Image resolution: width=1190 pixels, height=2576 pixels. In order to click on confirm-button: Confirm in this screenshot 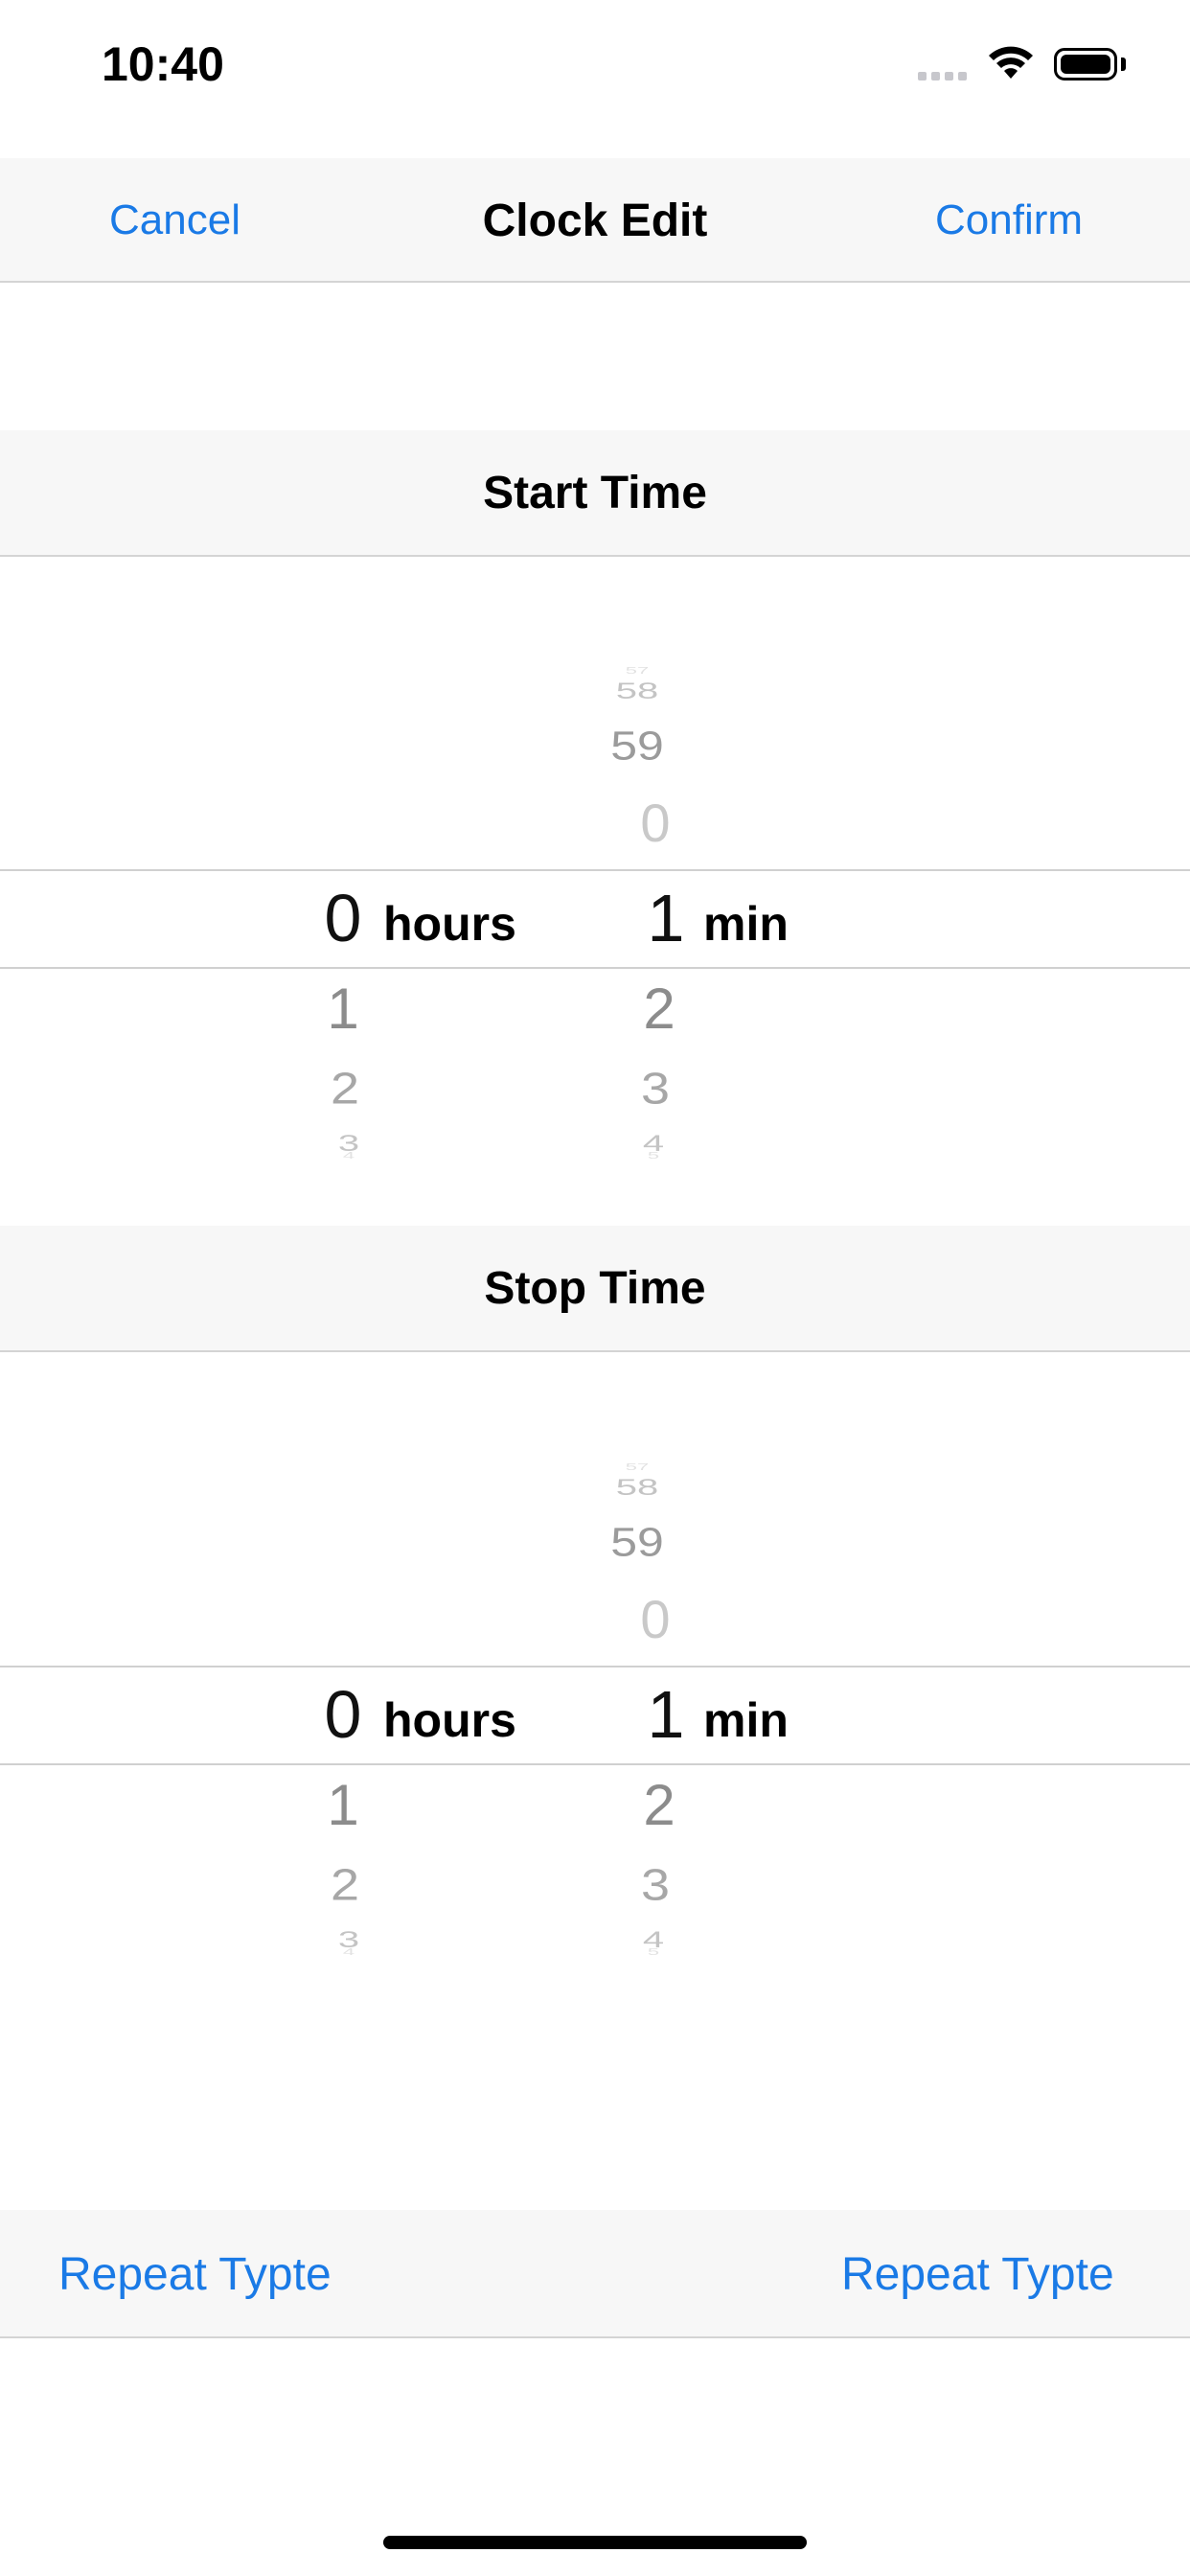, I will do `click(1009, 220)`.